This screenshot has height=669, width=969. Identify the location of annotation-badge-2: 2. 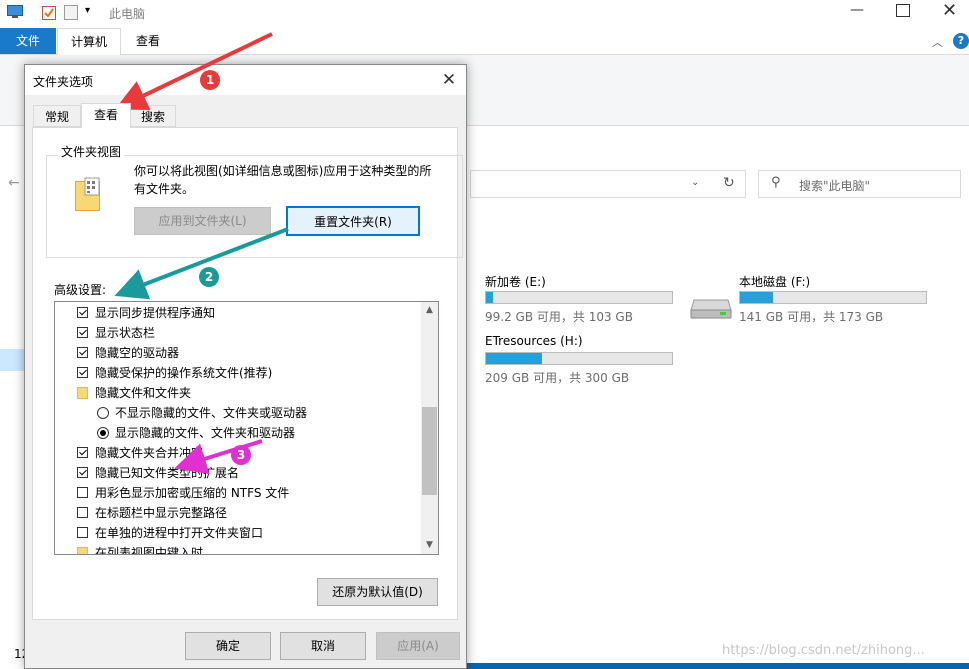
(209, 277).